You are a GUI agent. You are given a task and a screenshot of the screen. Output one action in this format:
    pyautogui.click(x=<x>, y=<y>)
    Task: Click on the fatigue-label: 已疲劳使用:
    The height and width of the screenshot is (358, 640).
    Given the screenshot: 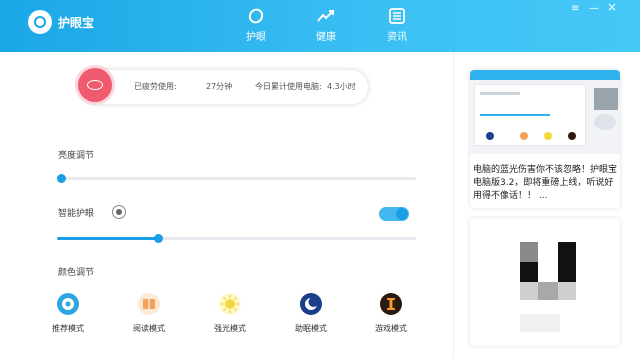 What is the action you would take?
    pyautogui.click(x=155, y=86)
    